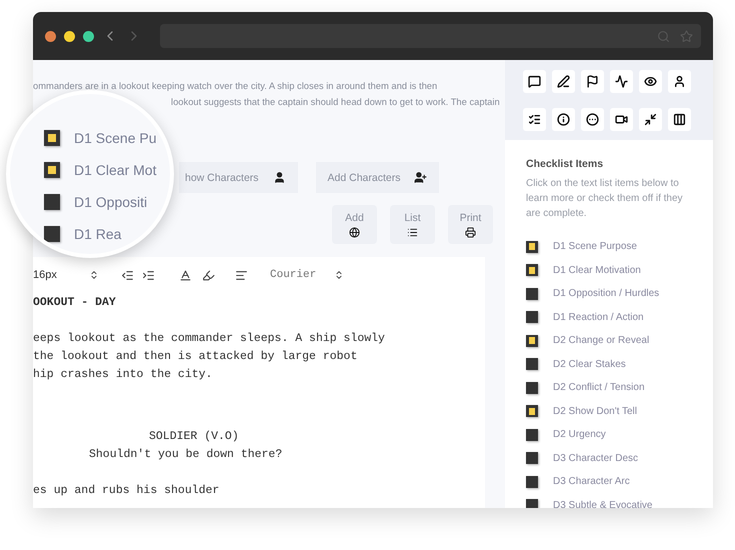 The height and width of the screenshot is (550, 735). I want to click on highlight-icon, so click(208, 275).